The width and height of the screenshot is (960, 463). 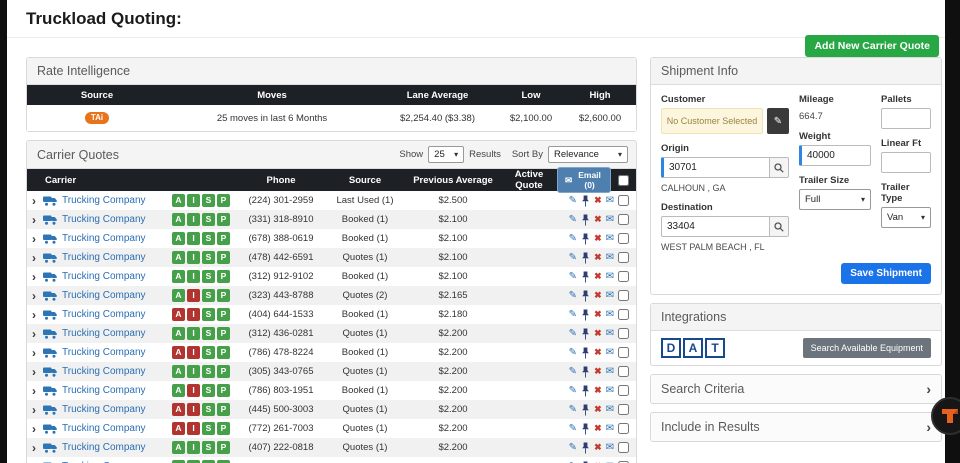 I want to click on origin-search-button, so click(x=778, y=167).